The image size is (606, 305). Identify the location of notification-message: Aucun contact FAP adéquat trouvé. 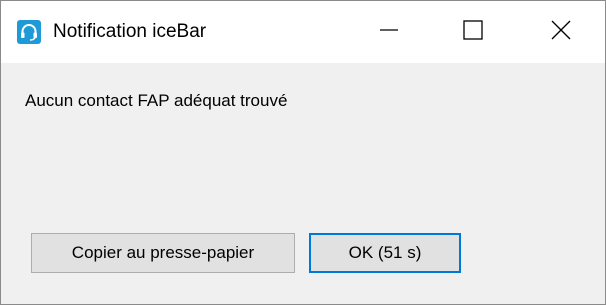
(156, 100).